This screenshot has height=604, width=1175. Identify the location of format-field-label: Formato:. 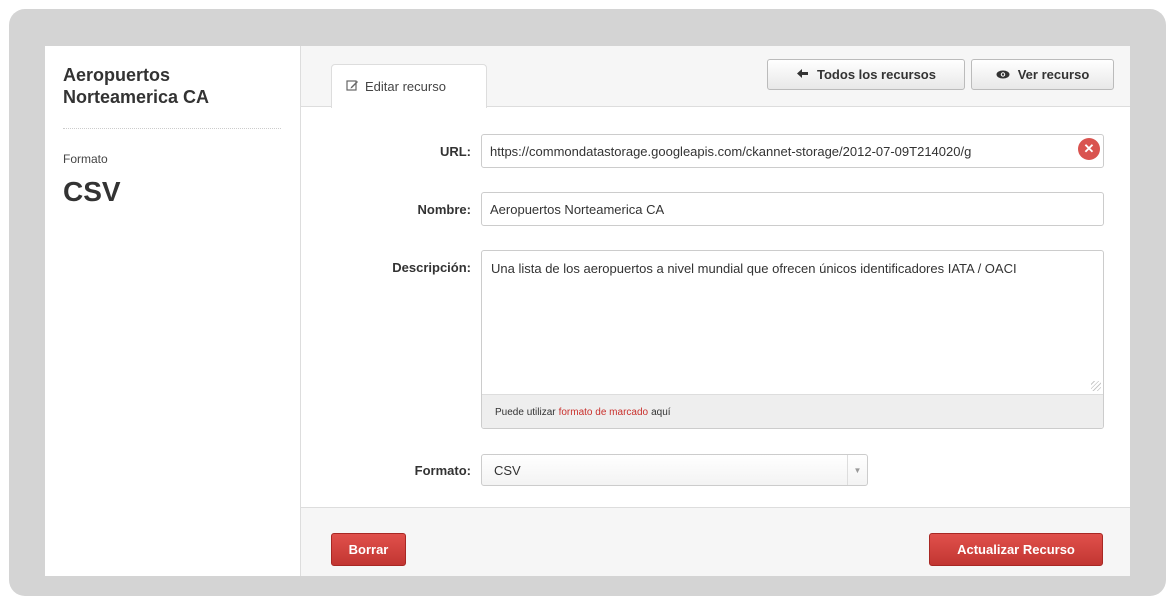
(442, 470).